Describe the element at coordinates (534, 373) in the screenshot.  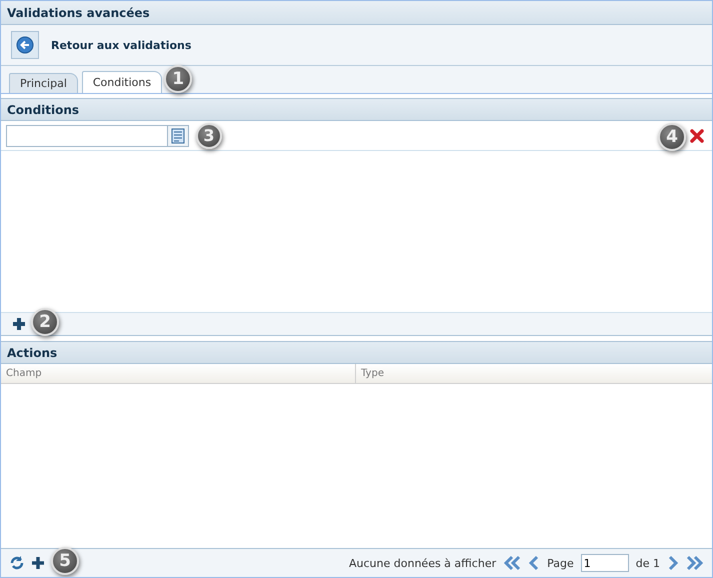
I see `column-header: Type` at that location.